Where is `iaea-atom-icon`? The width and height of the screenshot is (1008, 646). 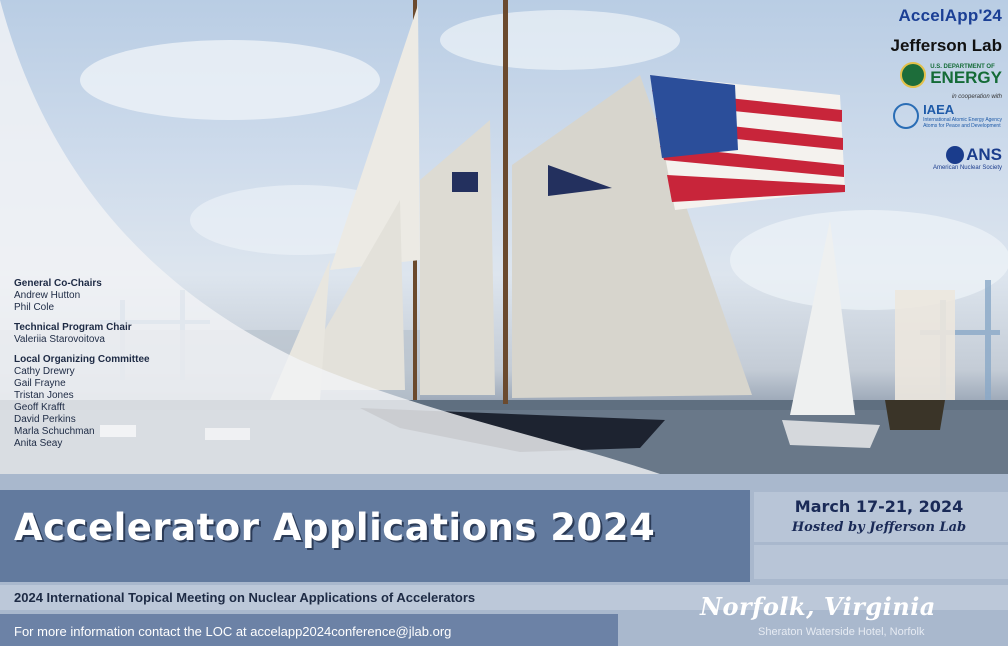
iaea-atom-icon is located at coordinates (906, 115).